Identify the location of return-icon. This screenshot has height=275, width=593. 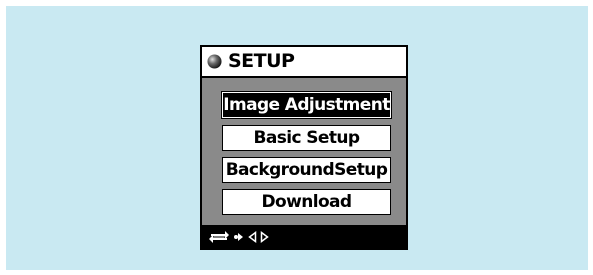
(219, 236).